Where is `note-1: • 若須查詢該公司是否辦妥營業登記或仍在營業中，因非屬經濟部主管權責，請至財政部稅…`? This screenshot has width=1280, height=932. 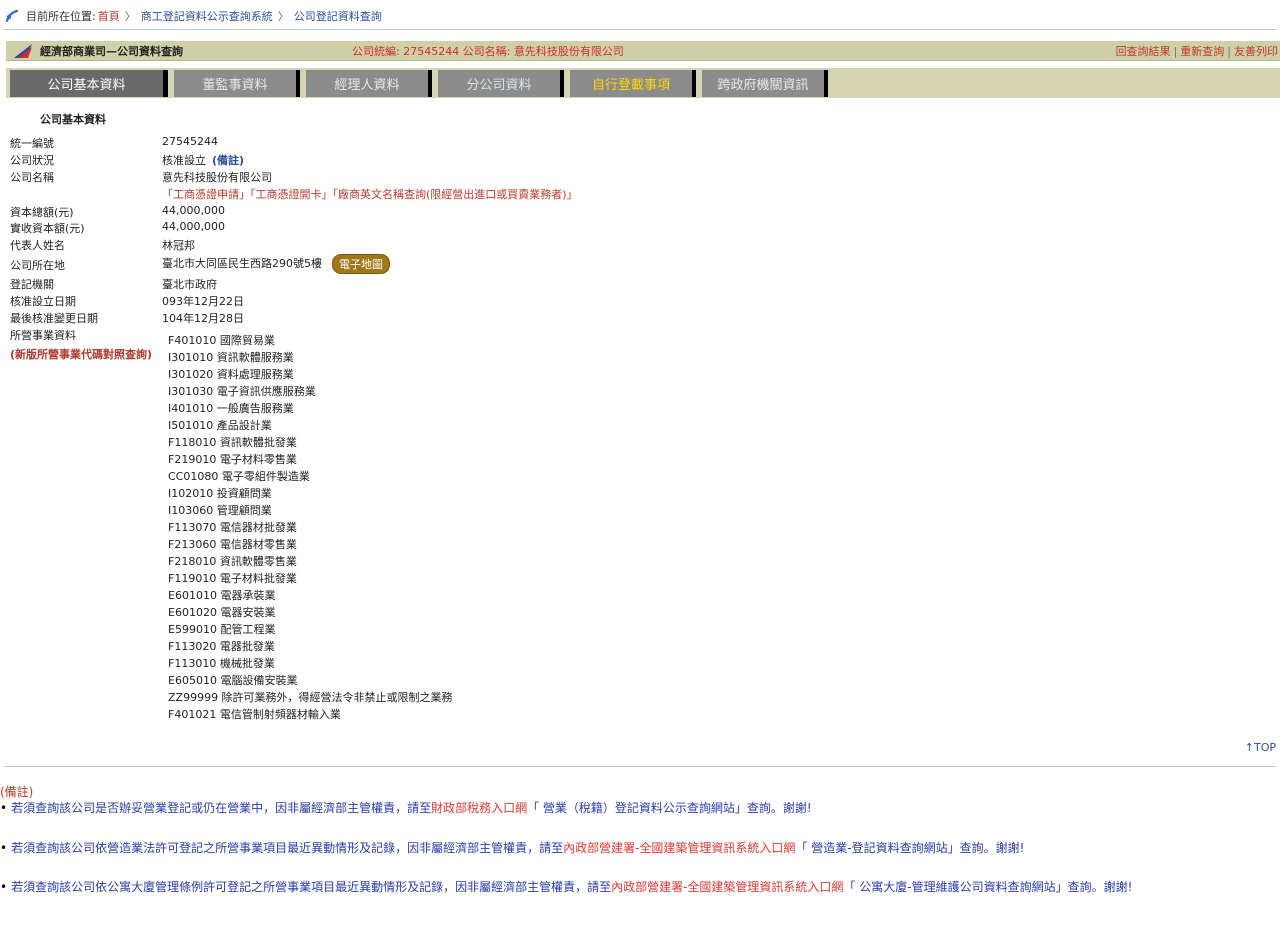 note-1: • 若須查詢該公司是否辦妥營業登記或仍在營業中，因非屬經濟部主管權責，請至財政部稅… is located at coordinates (635, 808).